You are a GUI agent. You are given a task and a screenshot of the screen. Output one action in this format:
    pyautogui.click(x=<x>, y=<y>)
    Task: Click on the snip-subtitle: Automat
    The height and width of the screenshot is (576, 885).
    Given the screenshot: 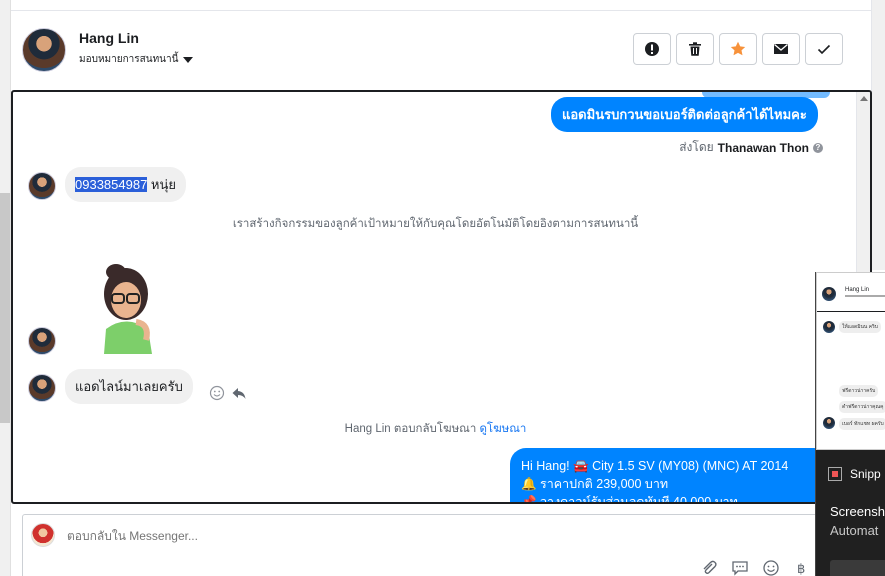 What is the action you would take?
    pyautogui.click(x=854, y=530)
    